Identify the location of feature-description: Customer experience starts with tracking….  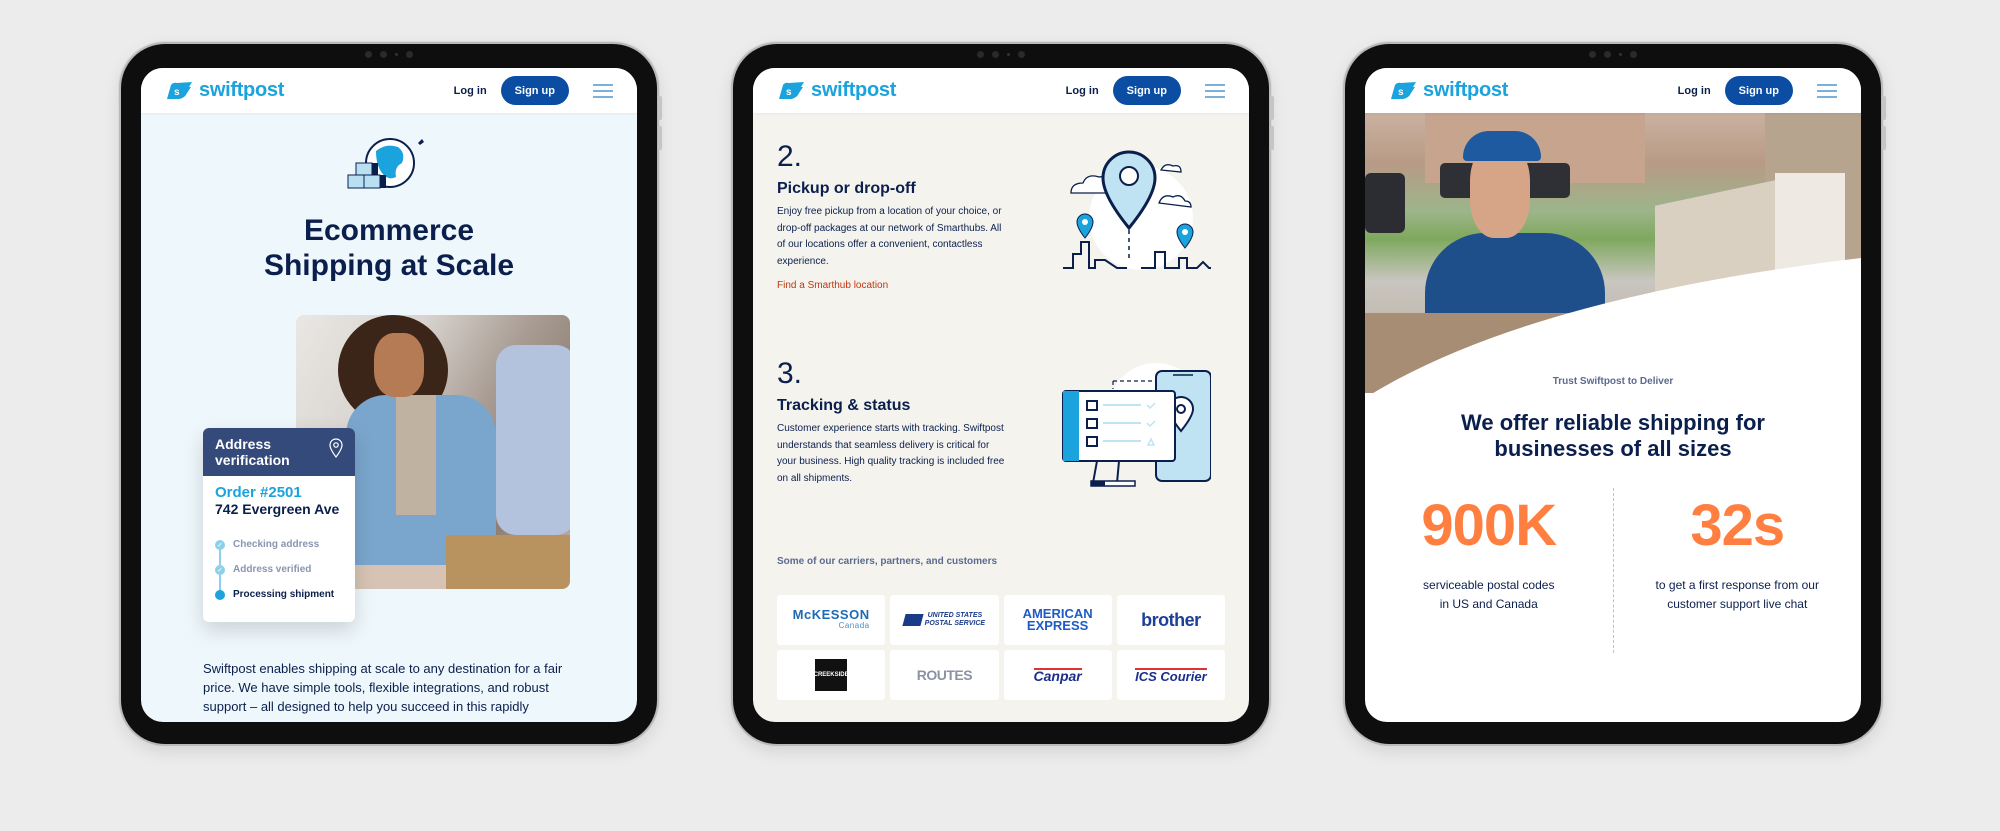
(891, 453).